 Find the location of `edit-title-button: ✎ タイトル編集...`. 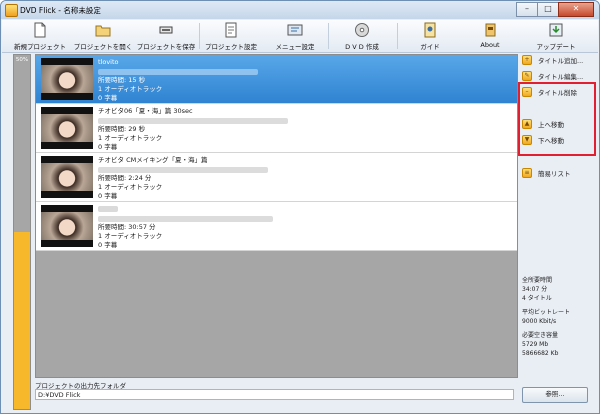

edit-title-button: ✎ タイトル編集... is located at coordinates (559, 76).